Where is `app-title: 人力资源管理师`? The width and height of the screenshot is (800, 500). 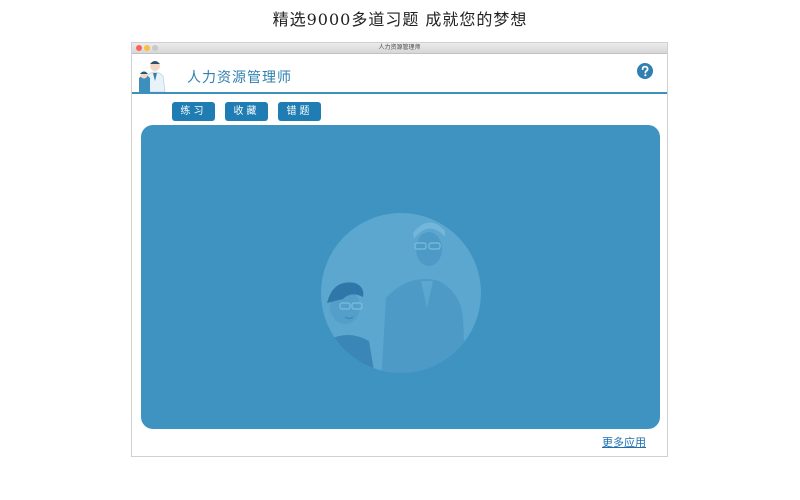
app-title: 人力资源管理师 is located at coordinates (239, 78).